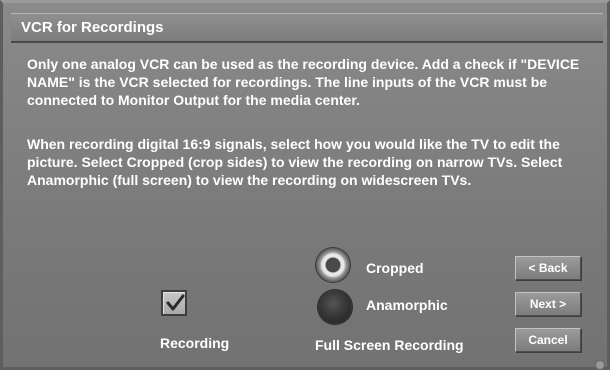  What do you see at coordinates (548, 268) in the screenshot?
I see `back-button: < Back` at bounding box center [548, 268].